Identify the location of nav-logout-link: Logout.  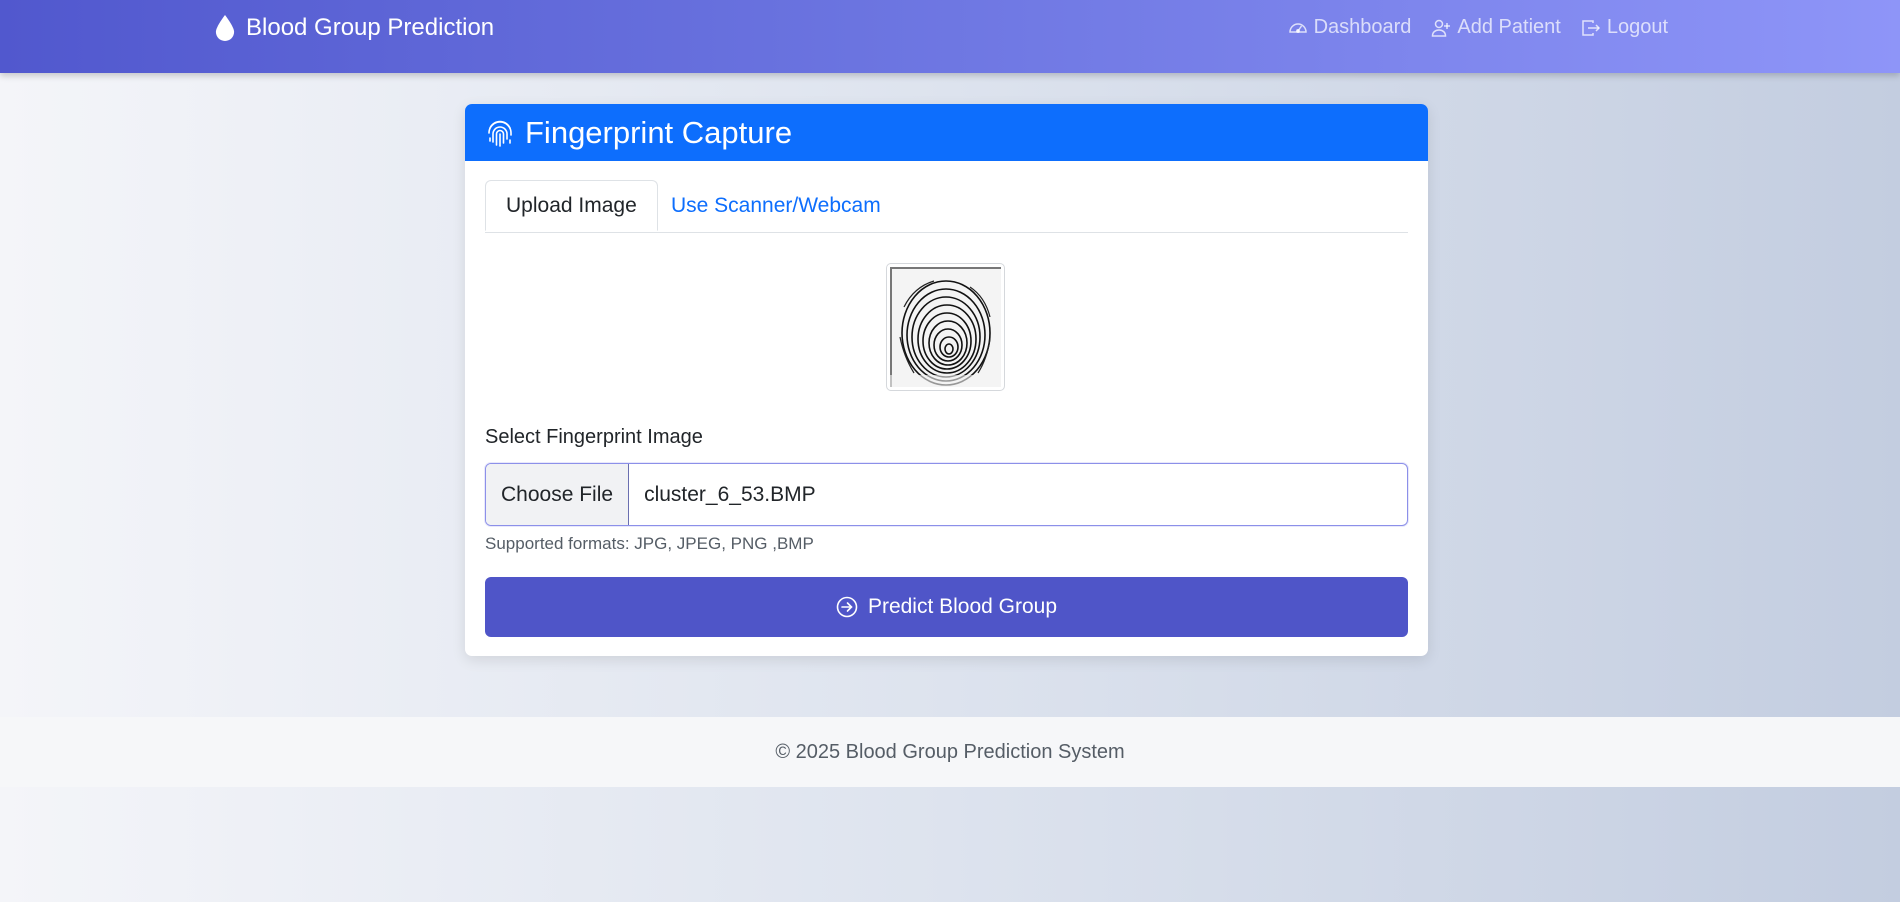
(1624, 27).